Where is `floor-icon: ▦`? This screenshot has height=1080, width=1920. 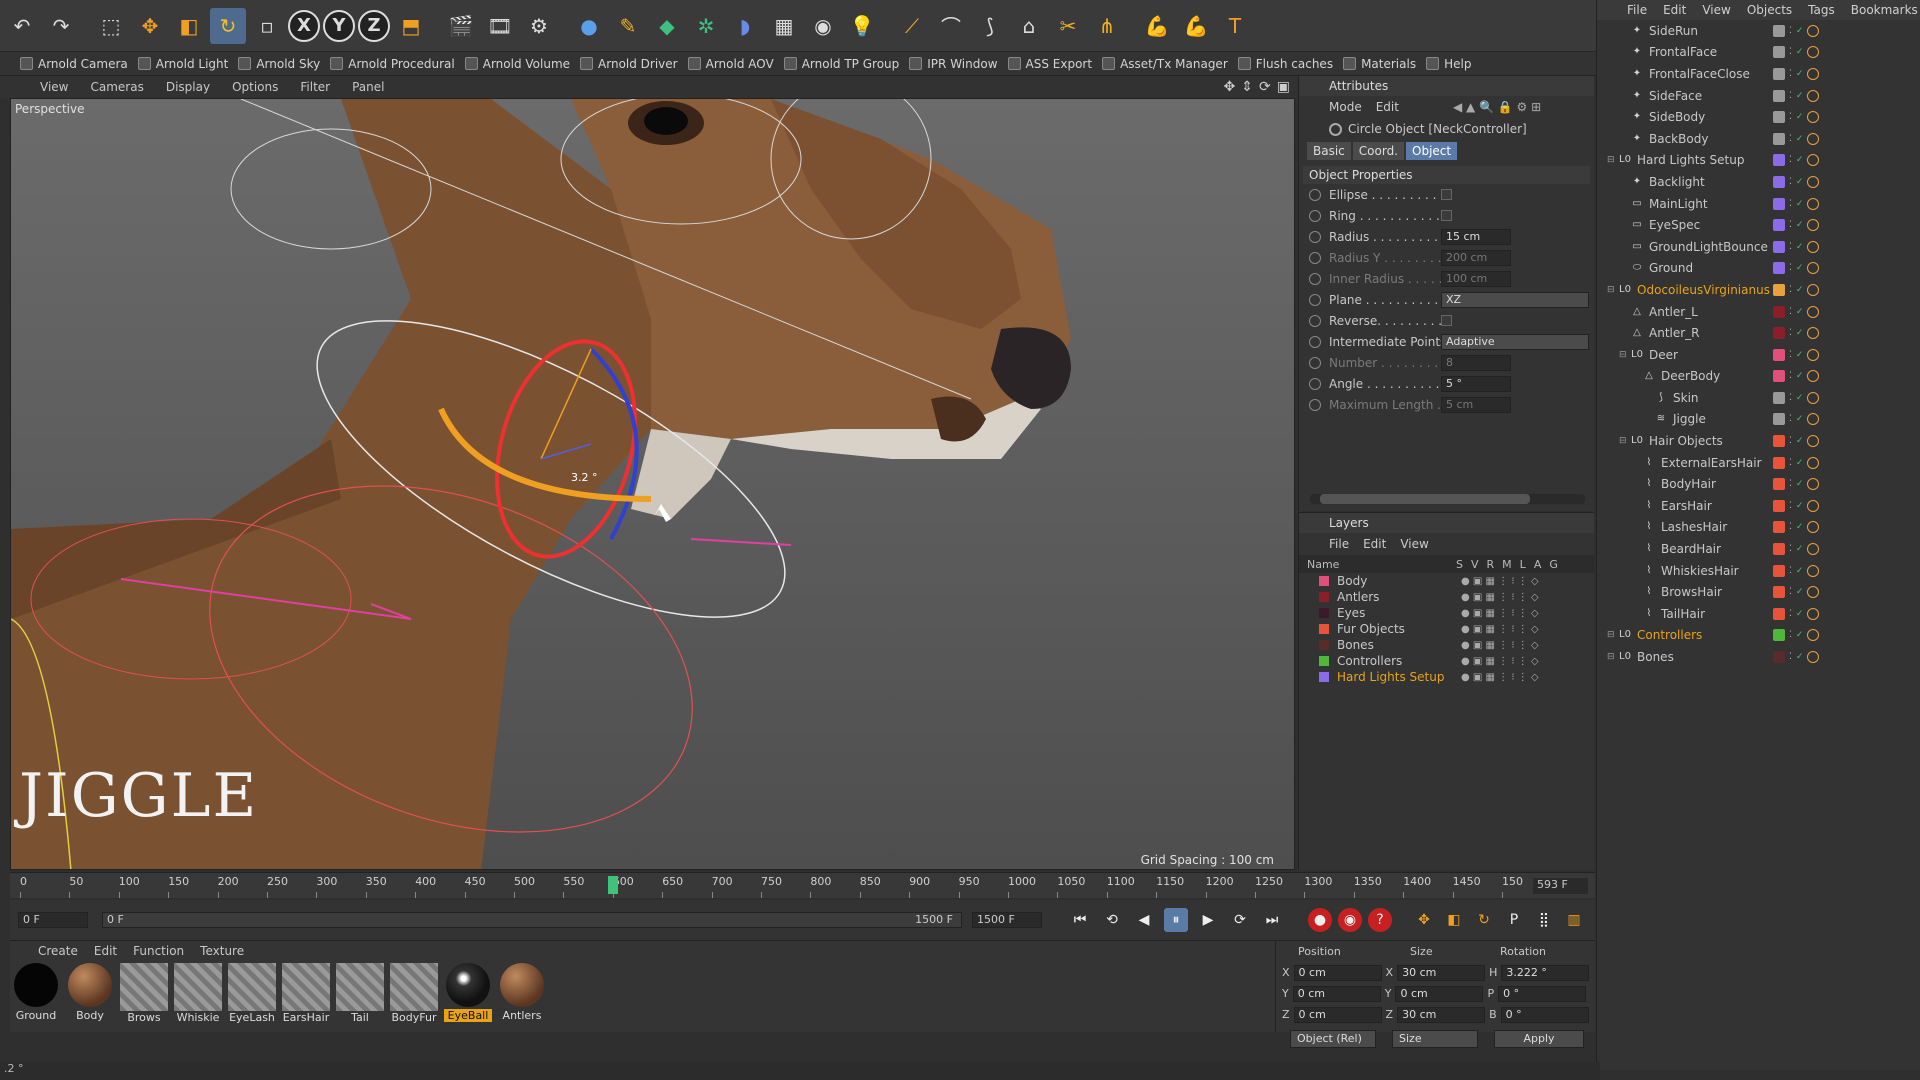
floor-icon: ▦ is located at coordinates (784, 26).